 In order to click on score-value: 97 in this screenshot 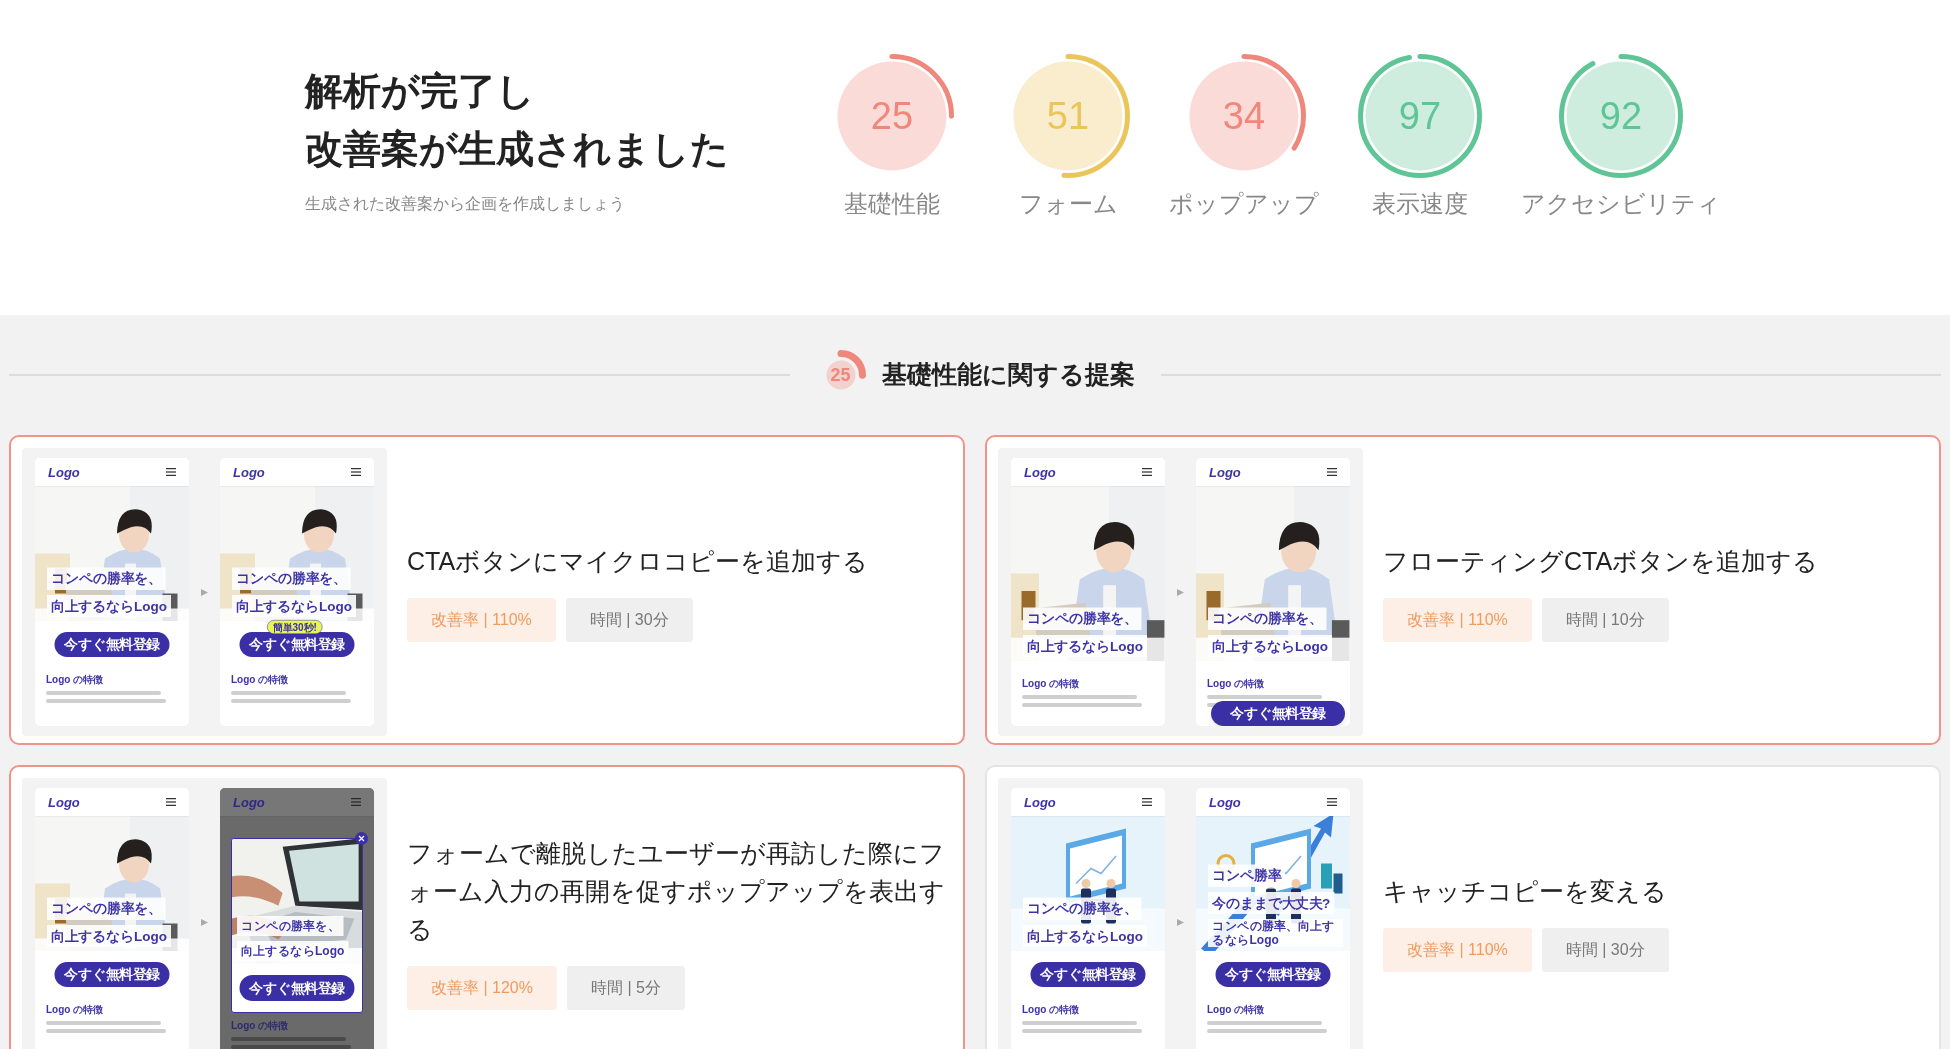, I will do `click(1420, 116)`.